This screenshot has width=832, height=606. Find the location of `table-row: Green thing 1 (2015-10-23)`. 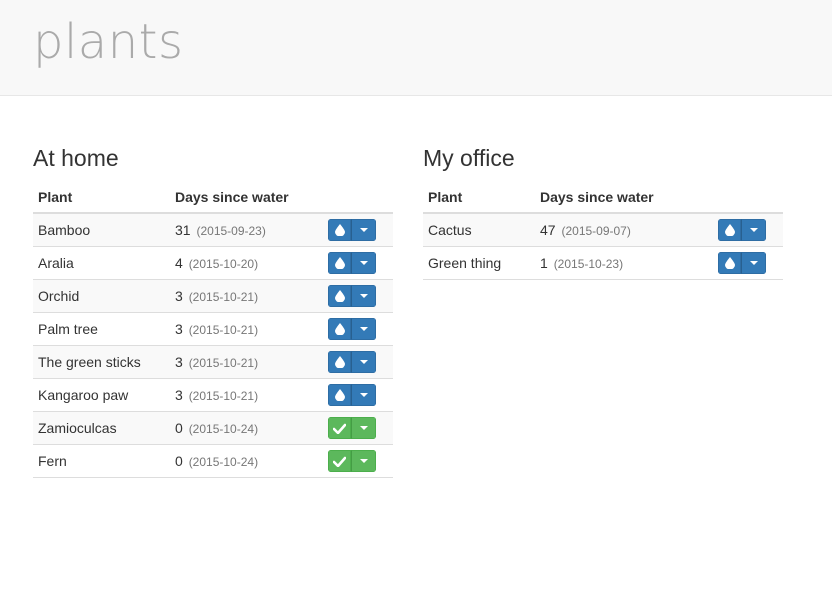

table-row: Green thing 1 (2015-10-23) is located at coordinates (603, 263).